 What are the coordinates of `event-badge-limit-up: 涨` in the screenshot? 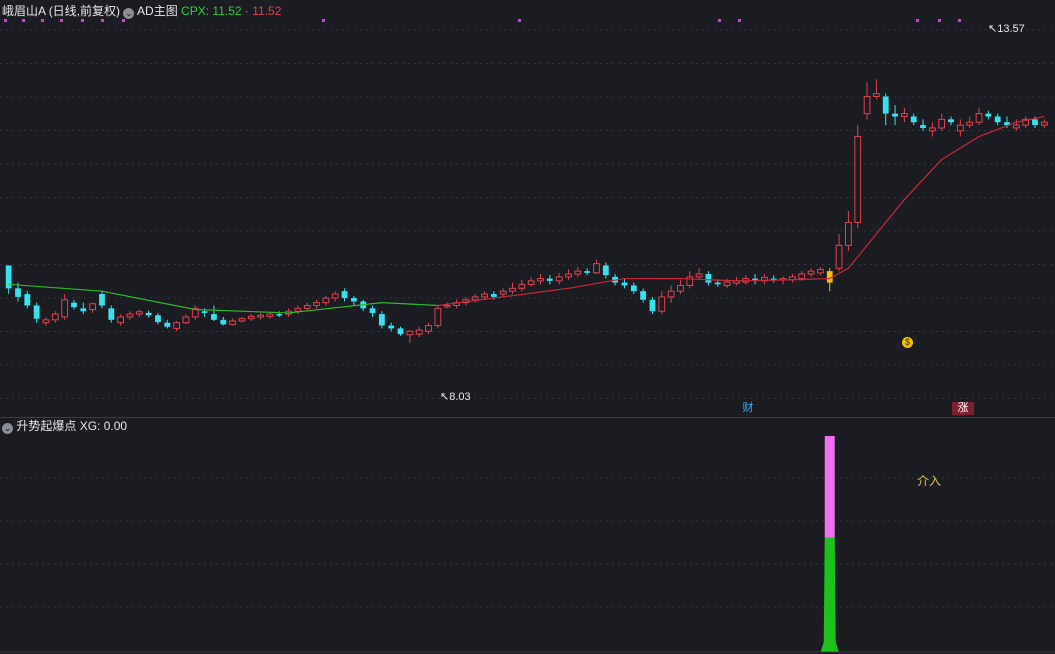 It's located at (963, 408).